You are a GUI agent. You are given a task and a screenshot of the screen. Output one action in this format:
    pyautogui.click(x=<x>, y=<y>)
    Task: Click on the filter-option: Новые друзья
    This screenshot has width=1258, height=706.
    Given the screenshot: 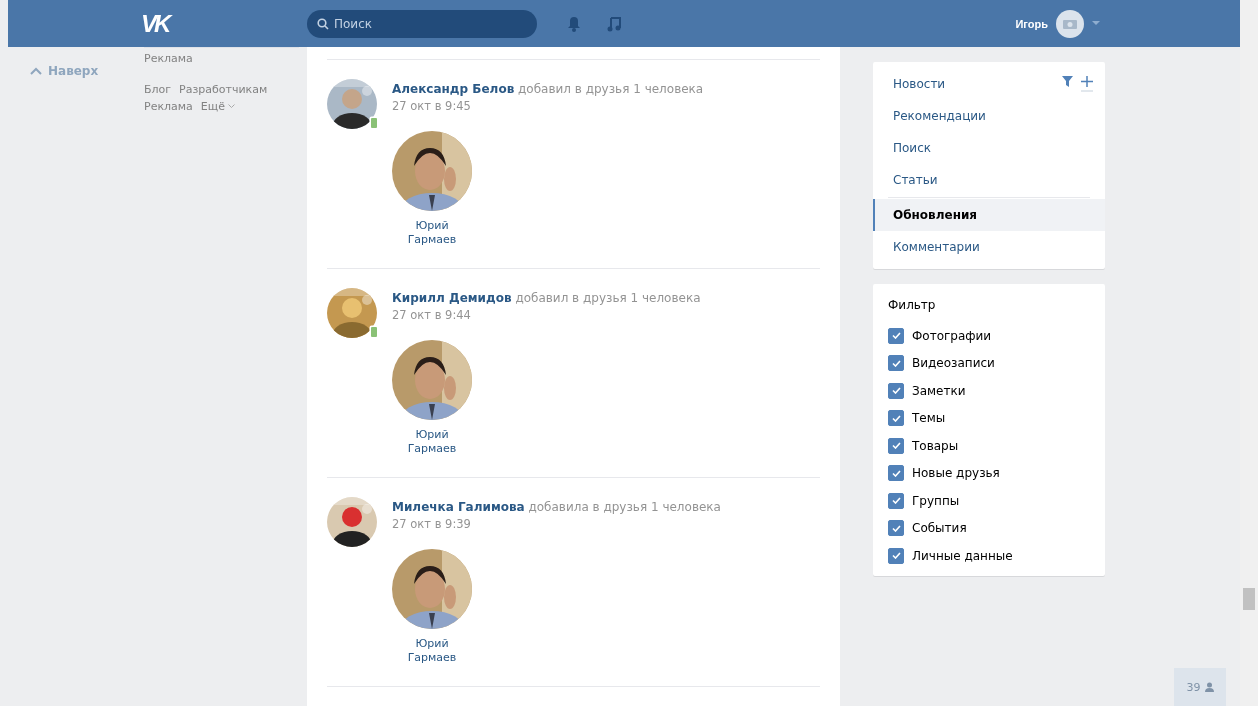 What is the action you would take?
    pyautogui.click(x=989, y=473)
    